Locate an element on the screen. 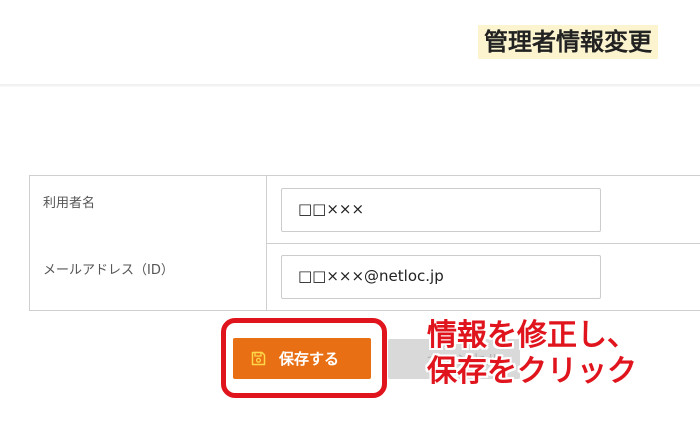  email-label-cell: メールアドレス（ID） is located at coordinates (148, 276).